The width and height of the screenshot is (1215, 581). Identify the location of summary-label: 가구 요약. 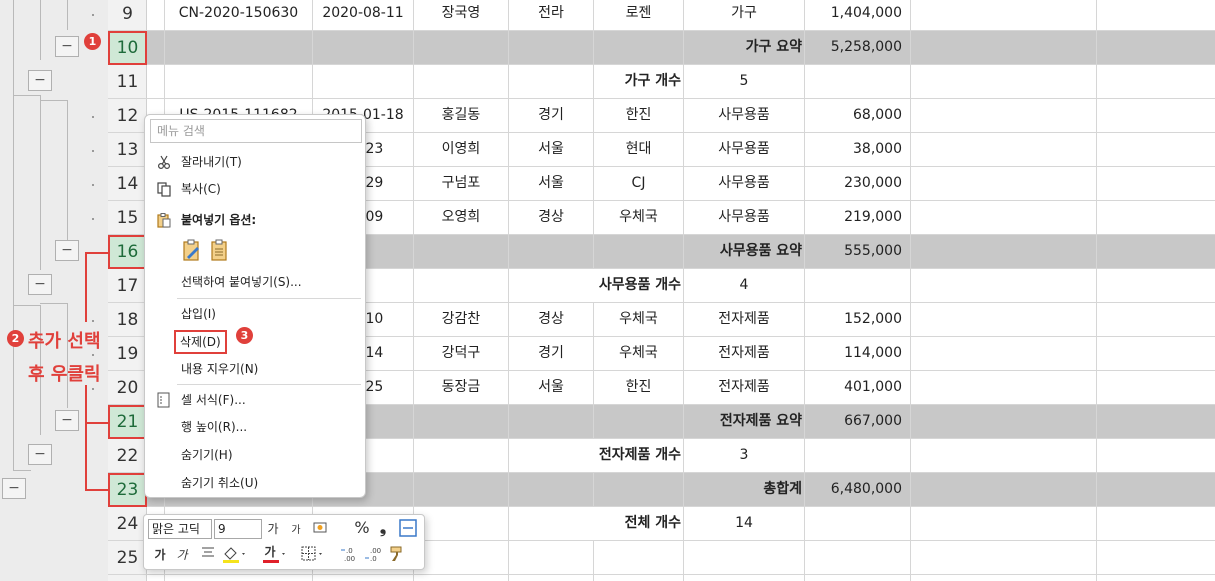
(744, 48).